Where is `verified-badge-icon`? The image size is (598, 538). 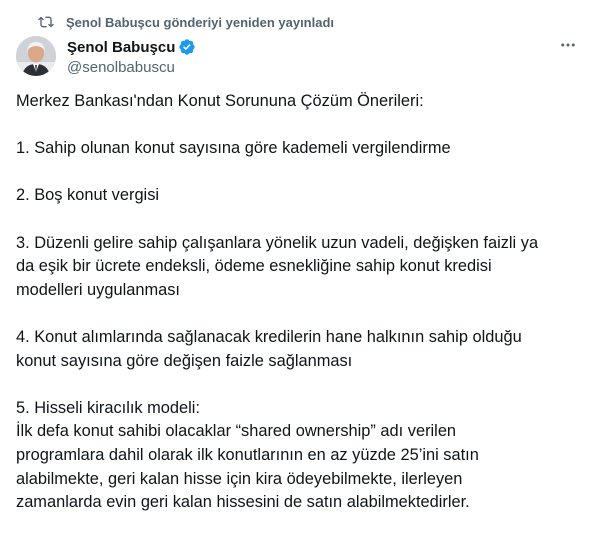 verified-badge-icon is located at coordinates (187, 47).